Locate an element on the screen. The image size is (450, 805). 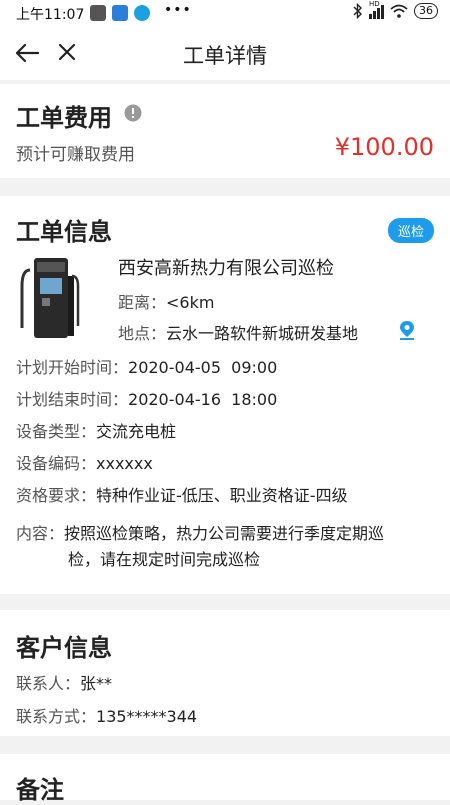
qualification-value: 特种作业证-低压、职业资格证-四级 is located at coordinates (222, 495).